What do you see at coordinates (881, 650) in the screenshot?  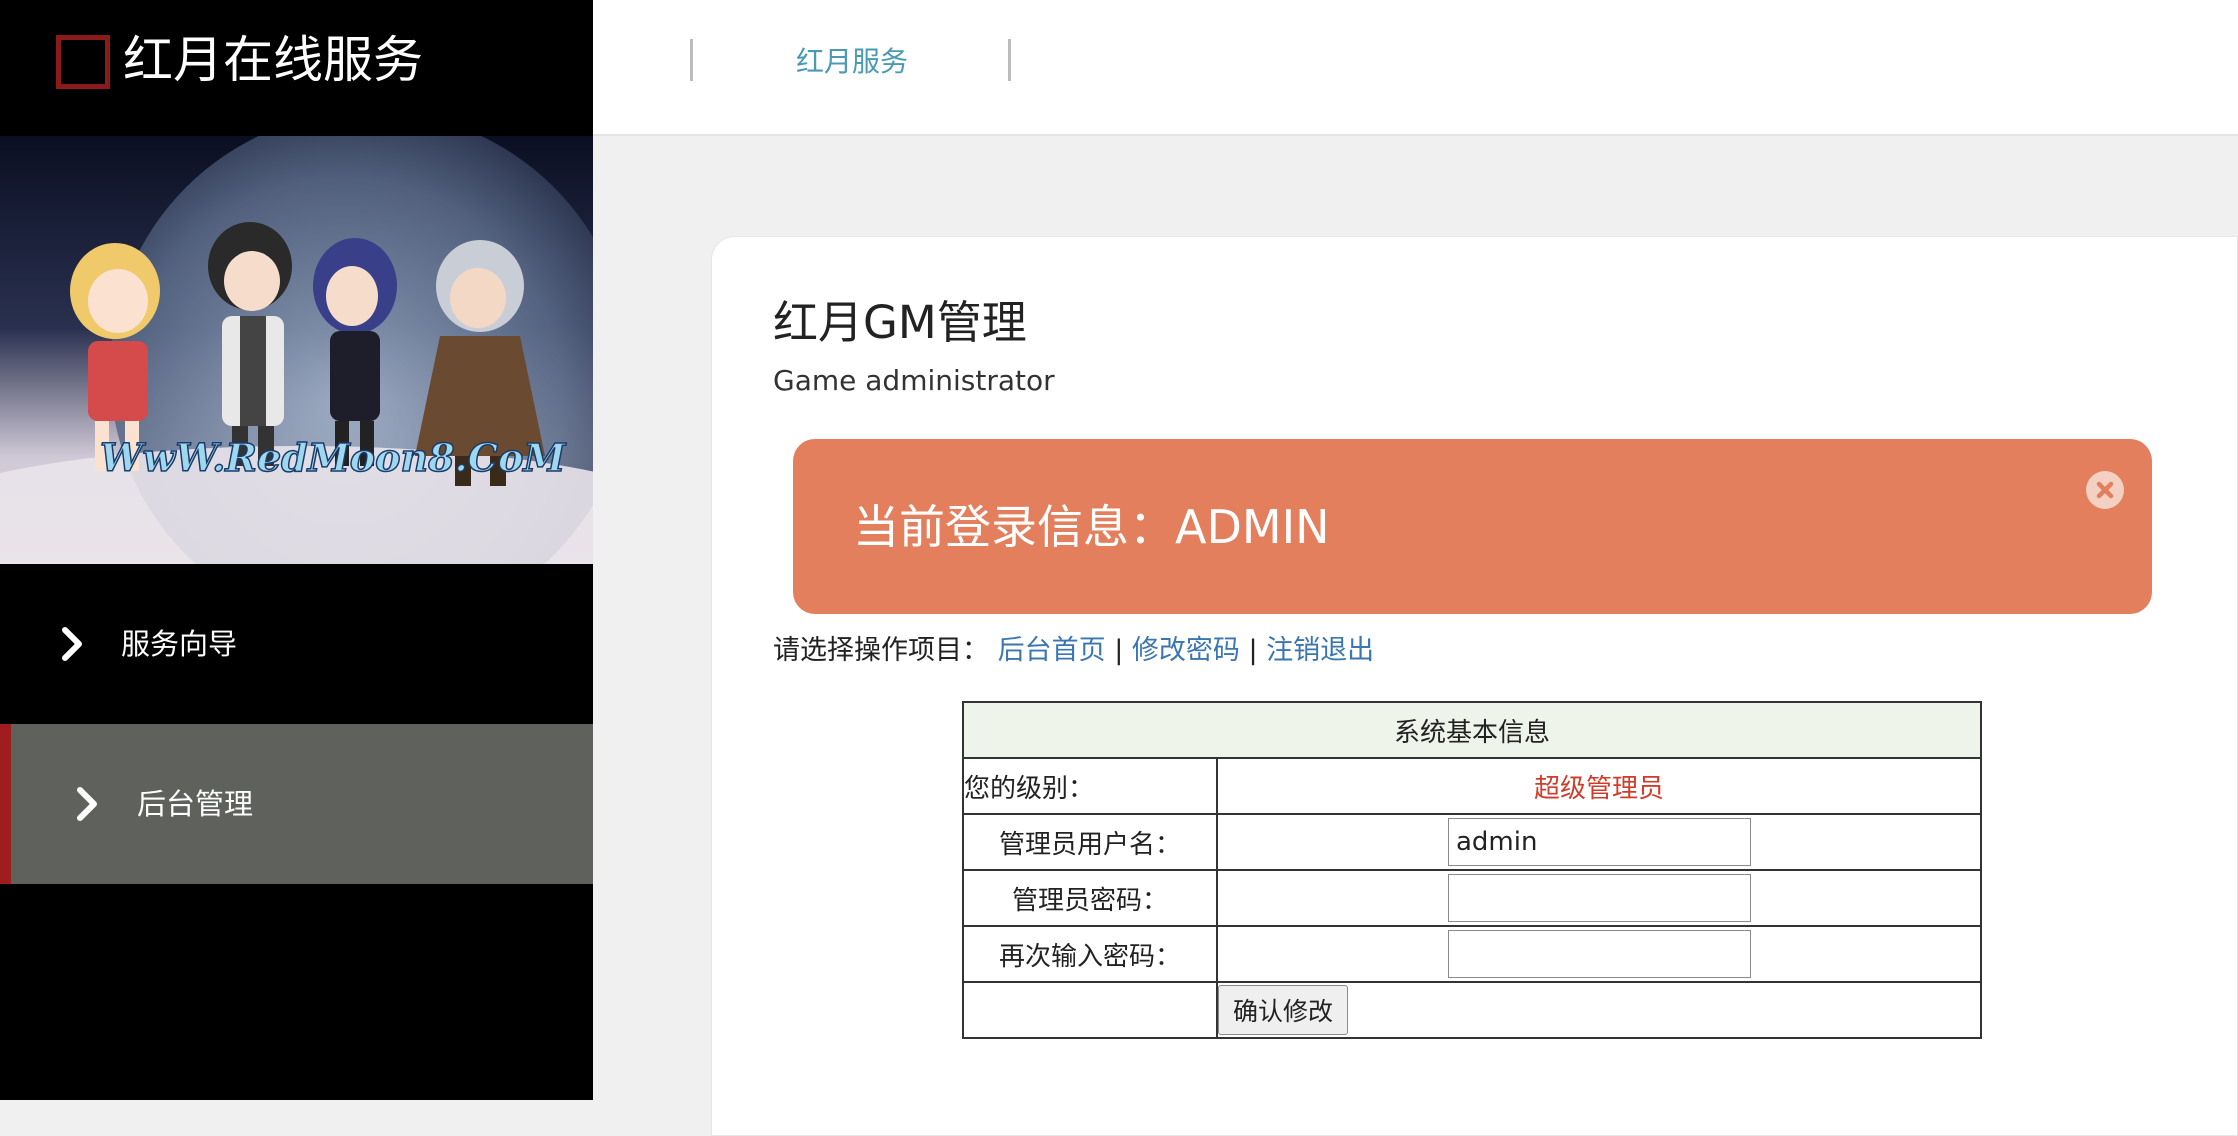 I see `ops-prompt: 请选择操作项目：` at bounding box center [881, 650].